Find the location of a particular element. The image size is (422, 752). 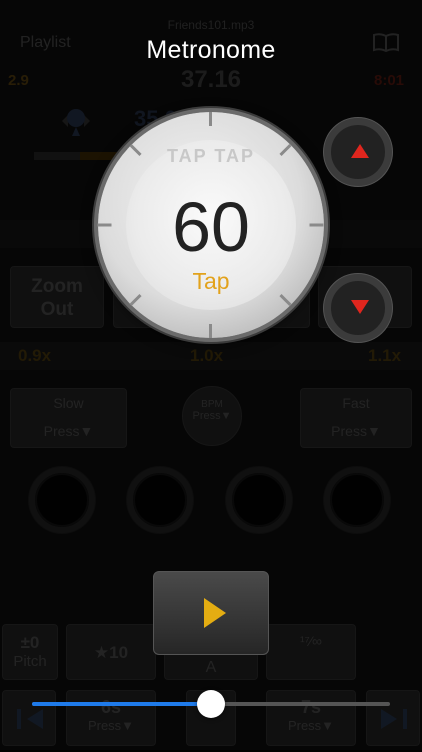

slow-label: Slow is located at coordinates (68, 403).